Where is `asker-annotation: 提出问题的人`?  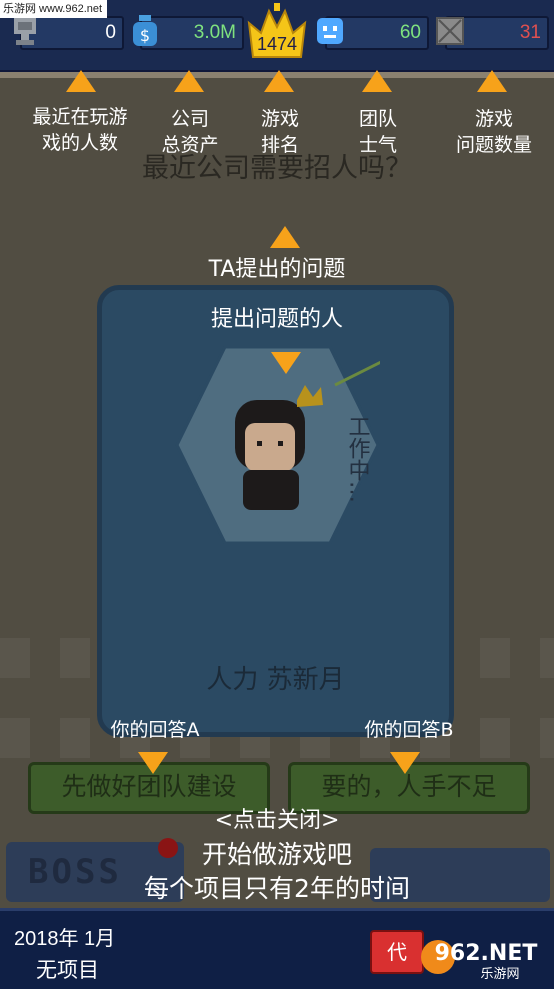
asker-annotation: 提出问题的人 is located at coordinates (276, 319).